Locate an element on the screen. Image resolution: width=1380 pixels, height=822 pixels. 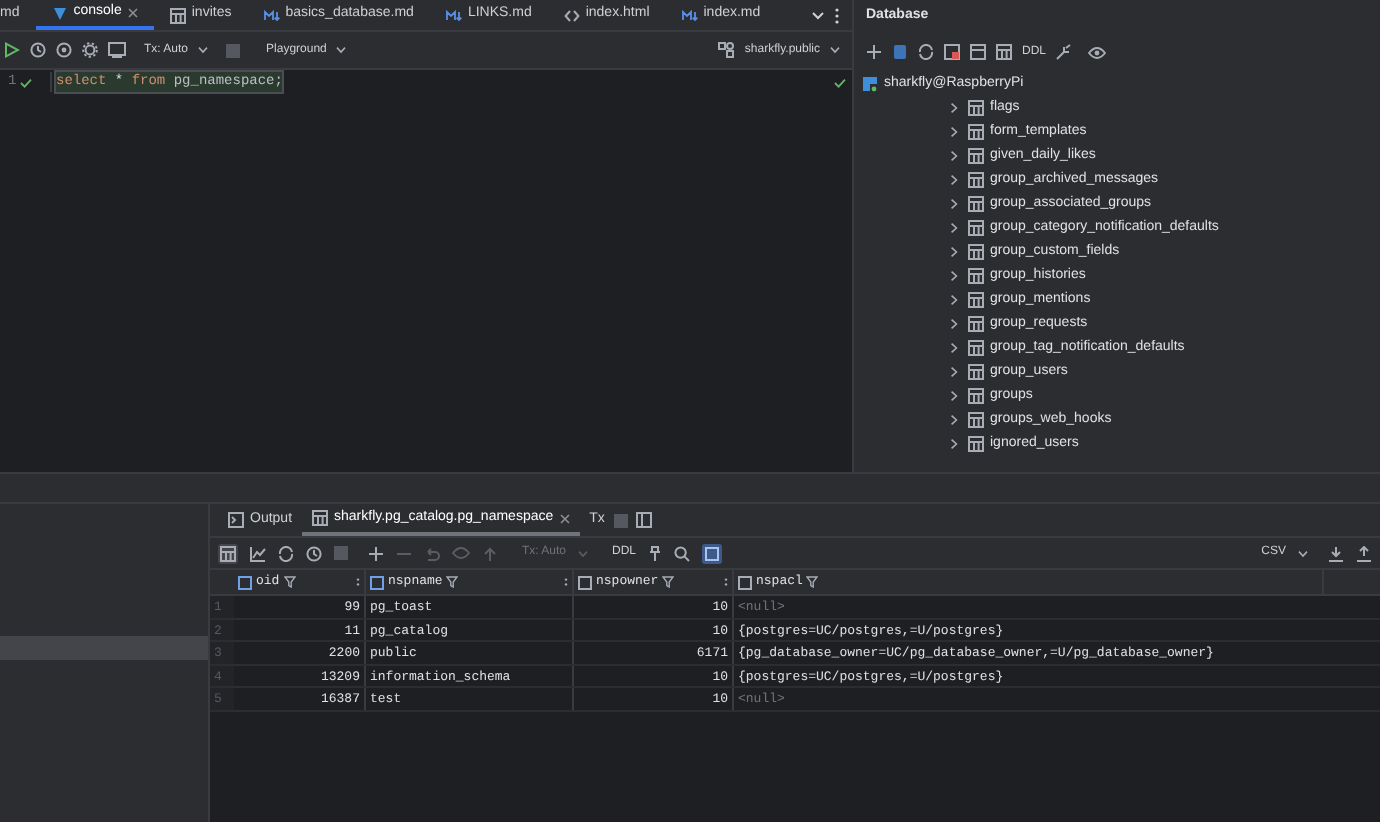
download-icon is located at coordinates (1336, 553).